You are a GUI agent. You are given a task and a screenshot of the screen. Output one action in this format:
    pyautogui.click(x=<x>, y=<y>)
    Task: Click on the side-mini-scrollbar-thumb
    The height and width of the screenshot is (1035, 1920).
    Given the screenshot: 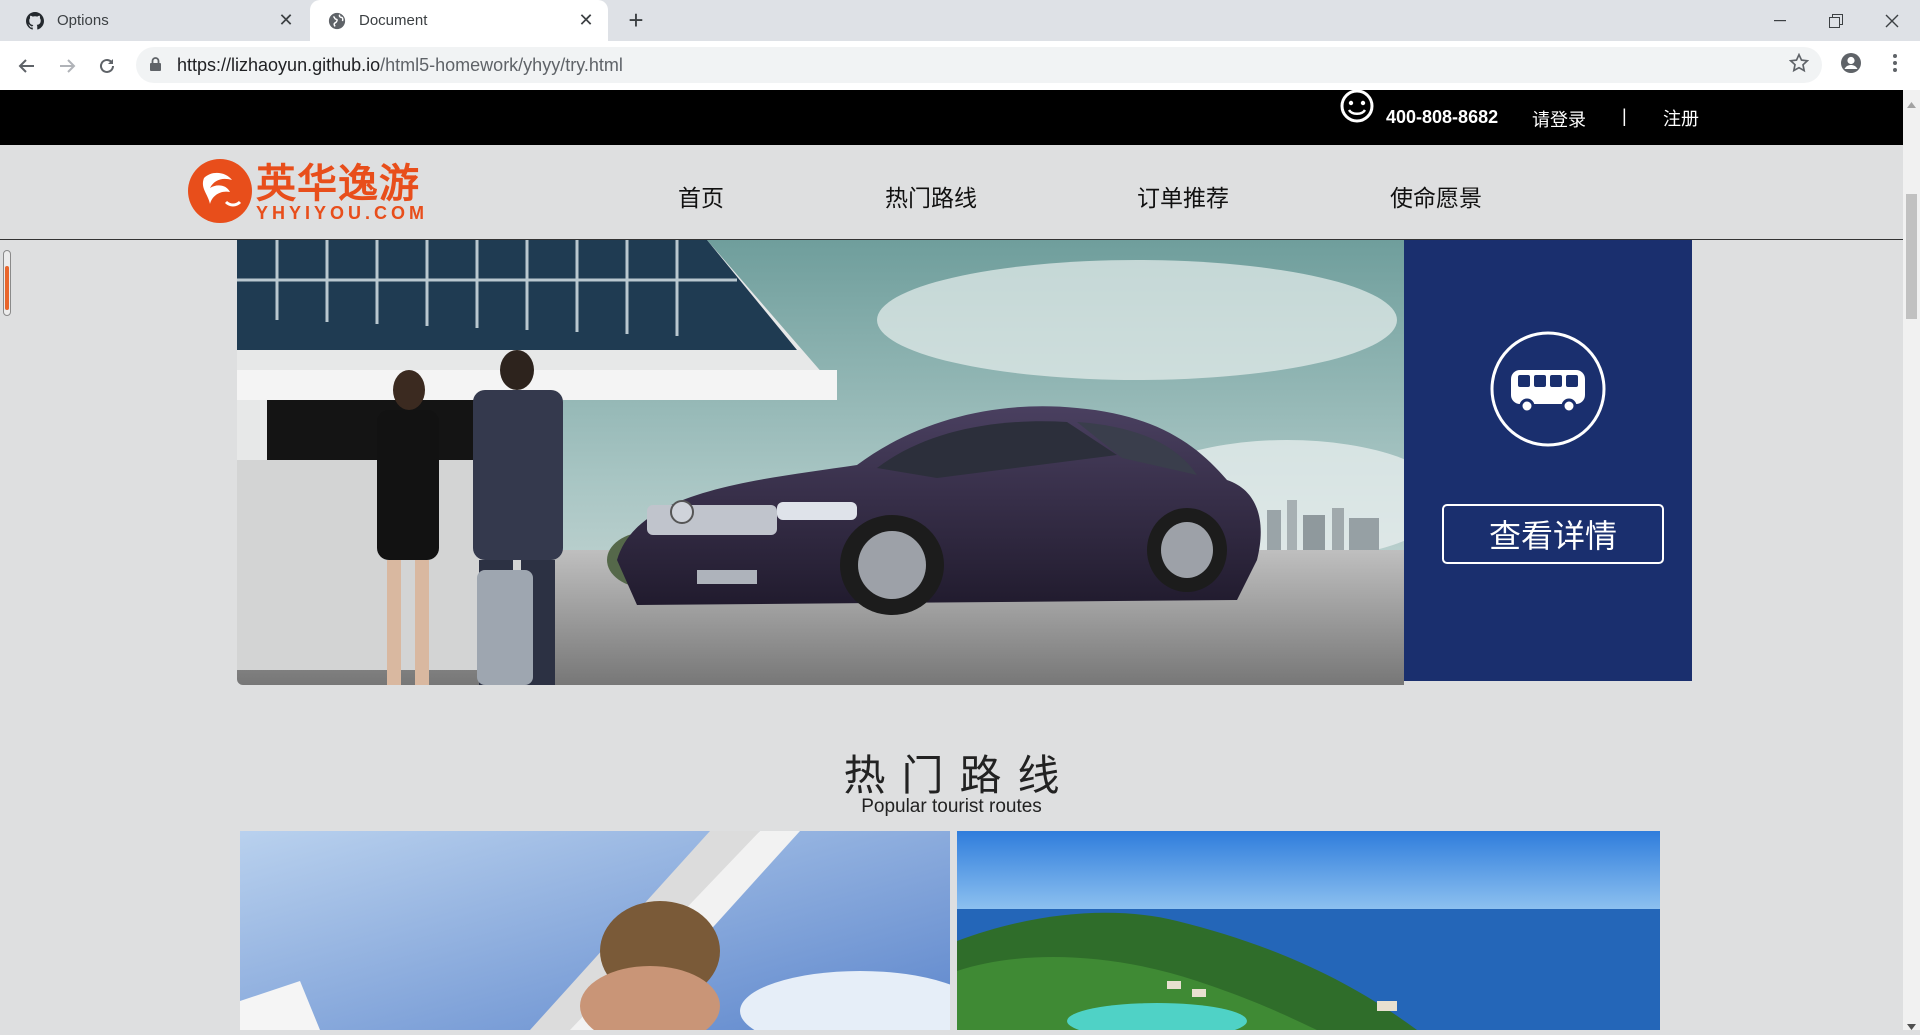 What is the action you would take?
    pyautogui.click(x=7, y=288)
    